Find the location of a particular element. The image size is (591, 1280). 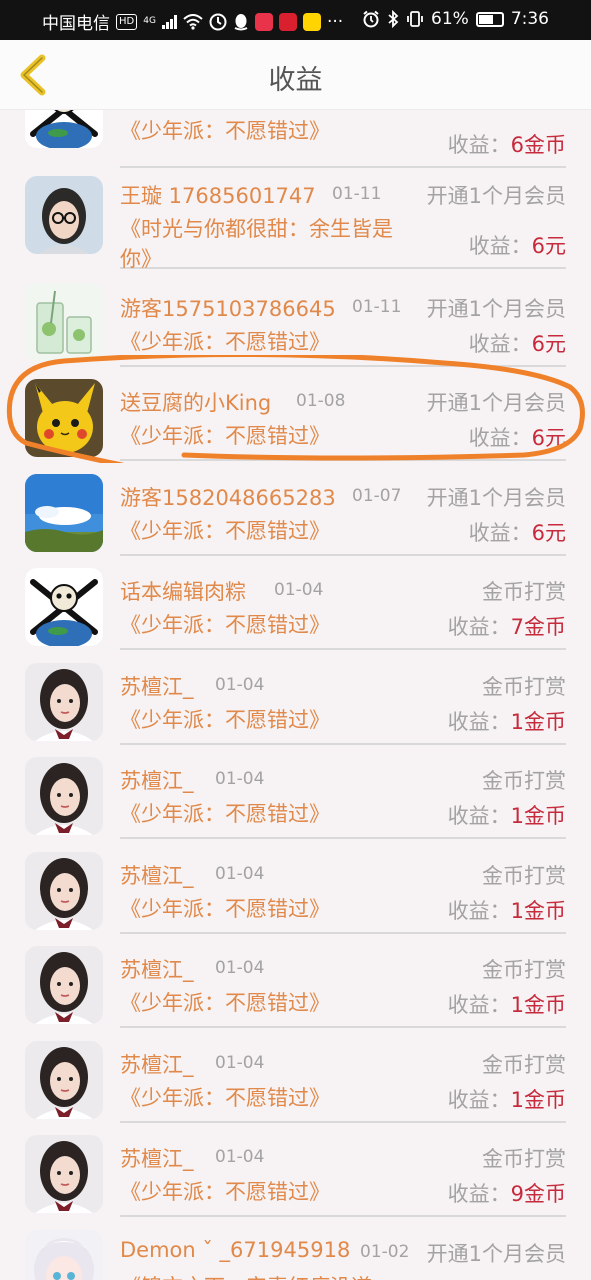

earnings: 收益：7金币 is located at coordinates (507, 626).